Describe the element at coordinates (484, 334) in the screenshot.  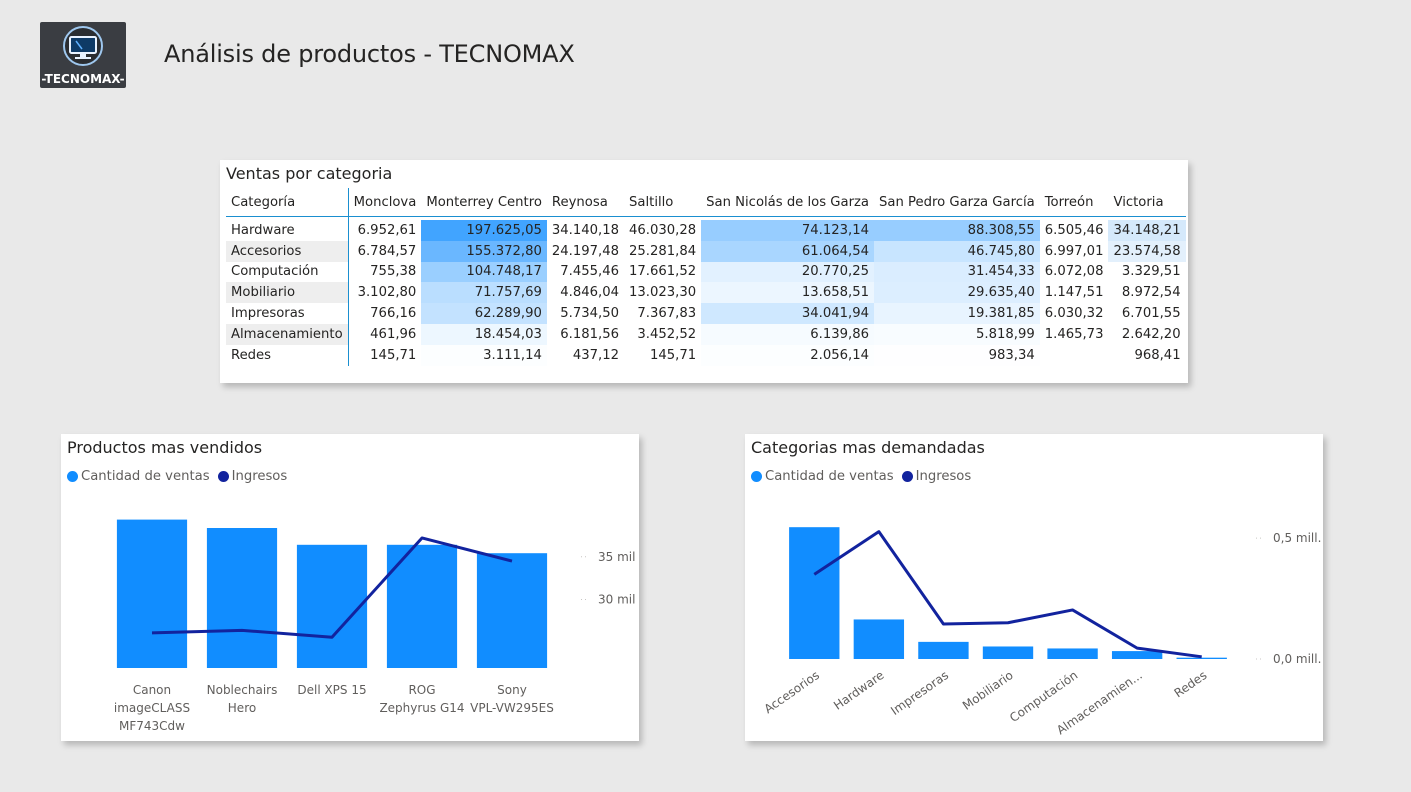
I see `table-cell: 18.454,03` at that location.